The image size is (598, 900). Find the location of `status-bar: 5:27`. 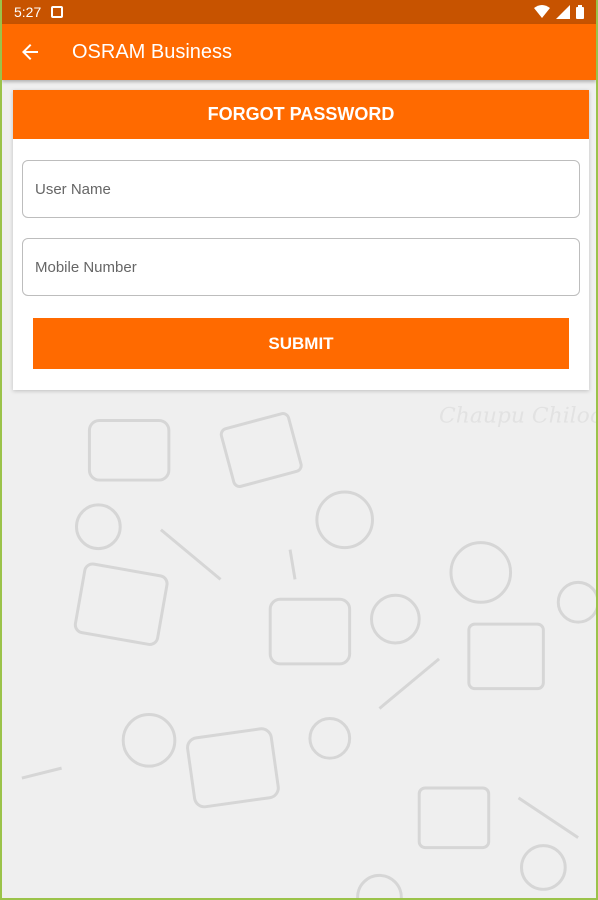

status-bar: 5:27 is located at coordinates (299, 12).